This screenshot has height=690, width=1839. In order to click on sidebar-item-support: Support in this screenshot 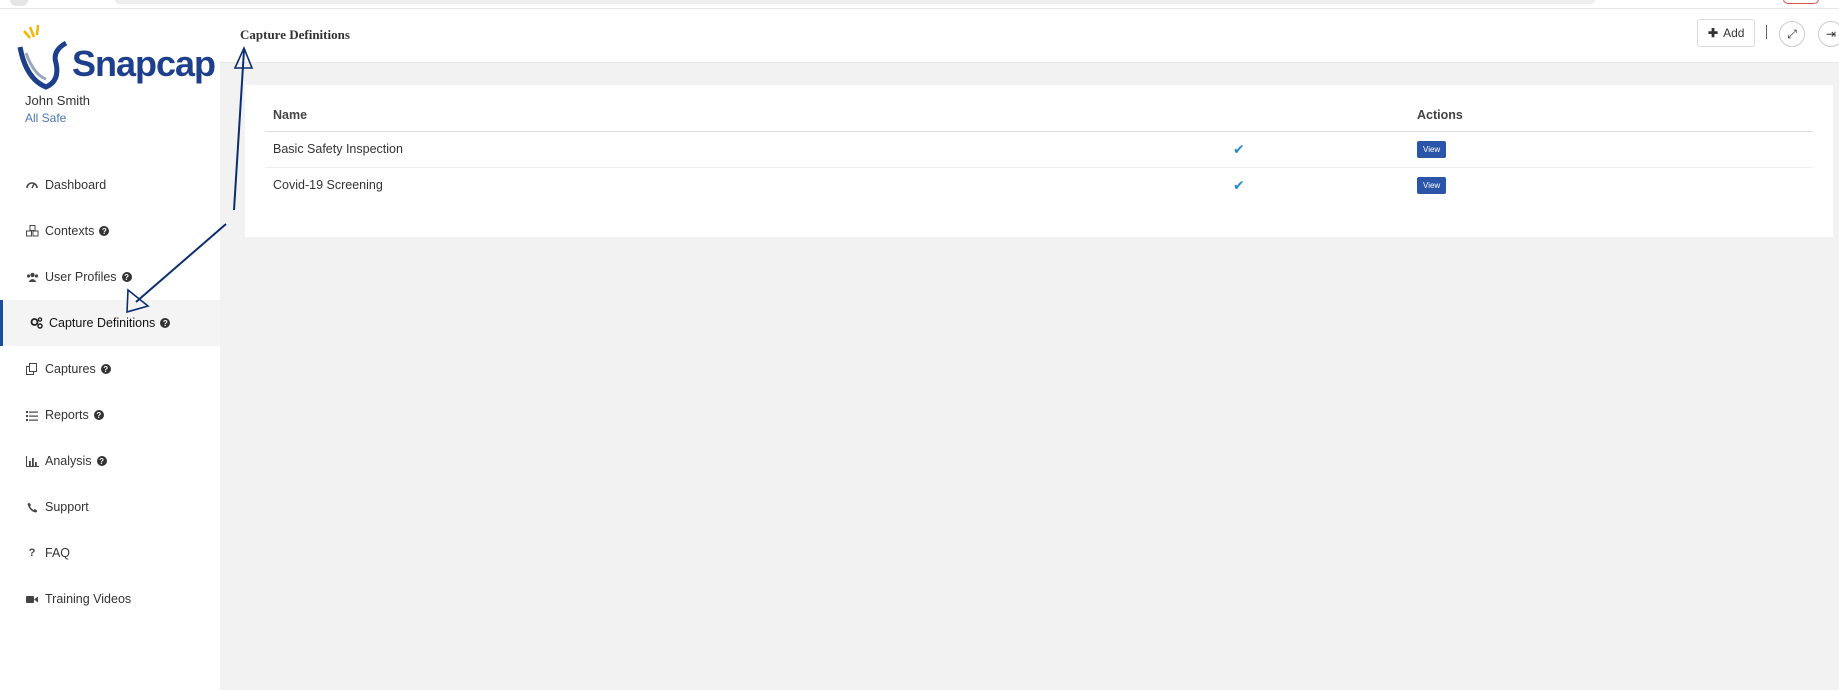, I will do `click(110, 507)`.